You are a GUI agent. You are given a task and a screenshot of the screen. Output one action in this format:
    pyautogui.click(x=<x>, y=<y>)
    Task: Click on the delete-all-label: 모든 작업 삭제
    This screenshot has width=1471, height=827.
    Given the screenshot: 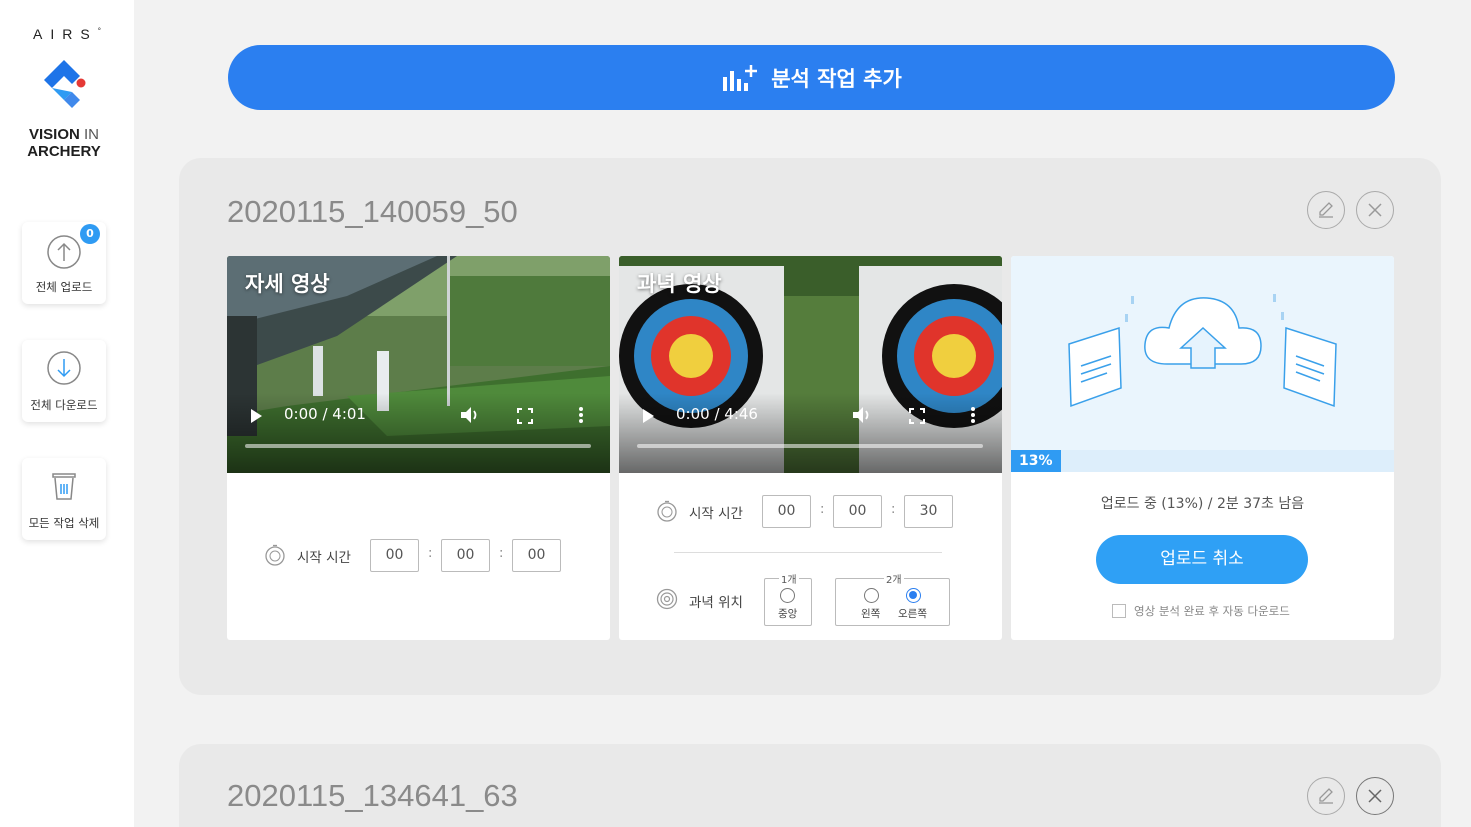 What is the action you would take?
    pyautogui.click(x=64, y=523)
    